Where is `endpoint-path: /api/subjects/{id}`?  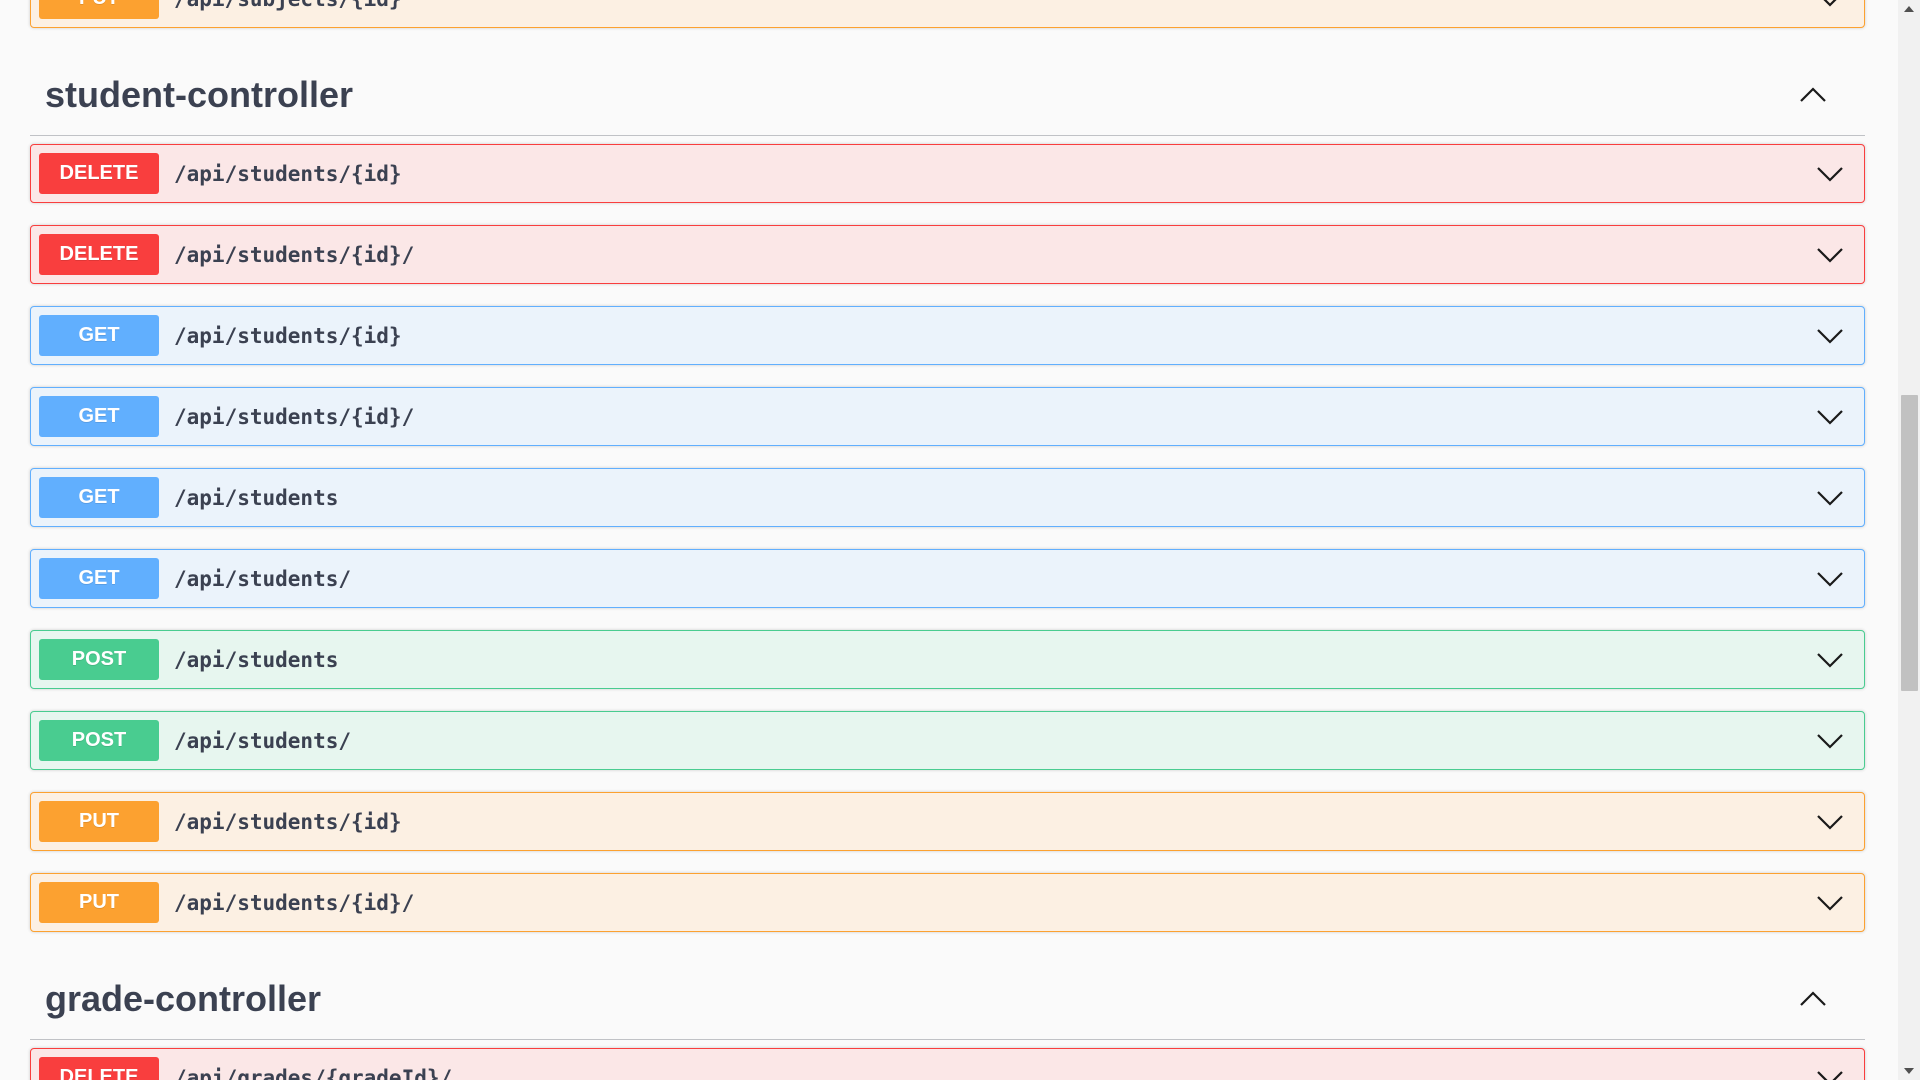
endpoint-path: /api/subjects/{id} is located at coordinates (1019, 5).